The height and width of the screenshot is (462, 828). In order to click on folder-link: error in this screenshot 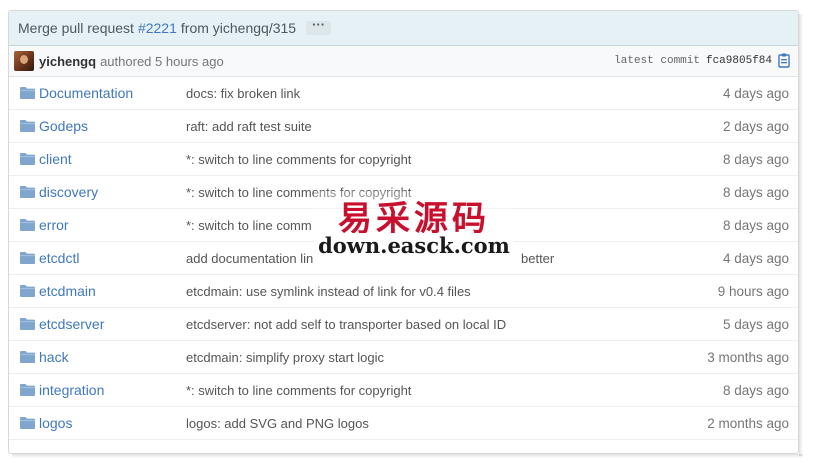, I will do `click(54, 225)`.